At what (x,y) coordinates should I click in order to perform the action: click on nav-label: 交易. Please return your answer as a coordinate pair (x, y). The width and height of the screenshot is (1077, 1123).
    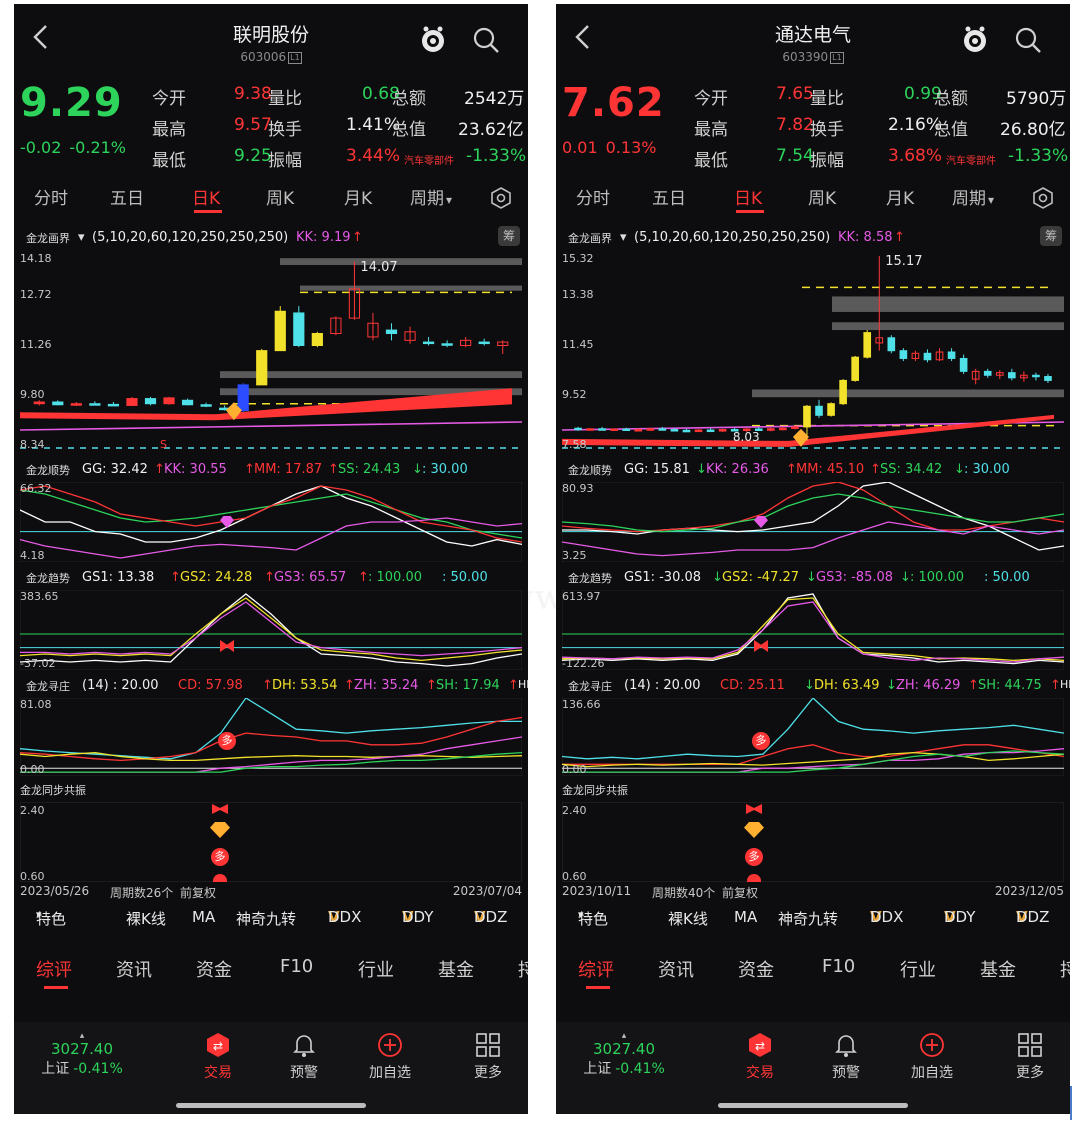
    Looking at the image, I should click on (760, 1073).